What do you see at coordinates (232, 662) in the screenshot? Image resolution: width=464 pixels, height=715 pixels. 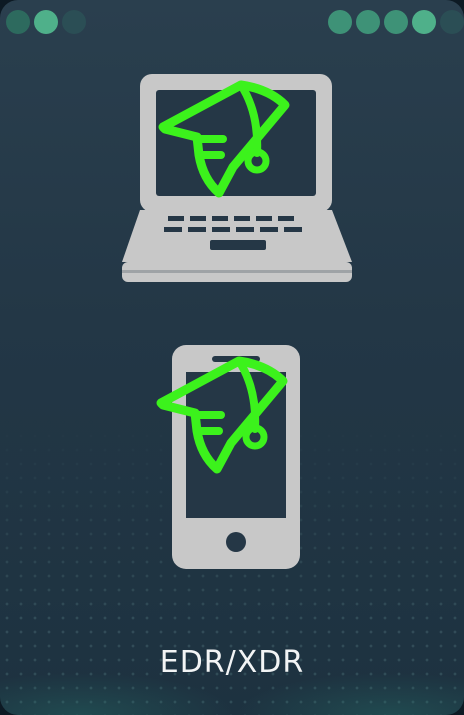 I see `card-title: EDR/XDR` at bounding box center [232, 662].